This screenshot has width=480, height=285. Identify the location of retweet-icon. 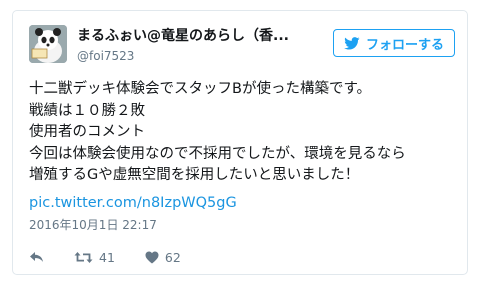
(83, 257).